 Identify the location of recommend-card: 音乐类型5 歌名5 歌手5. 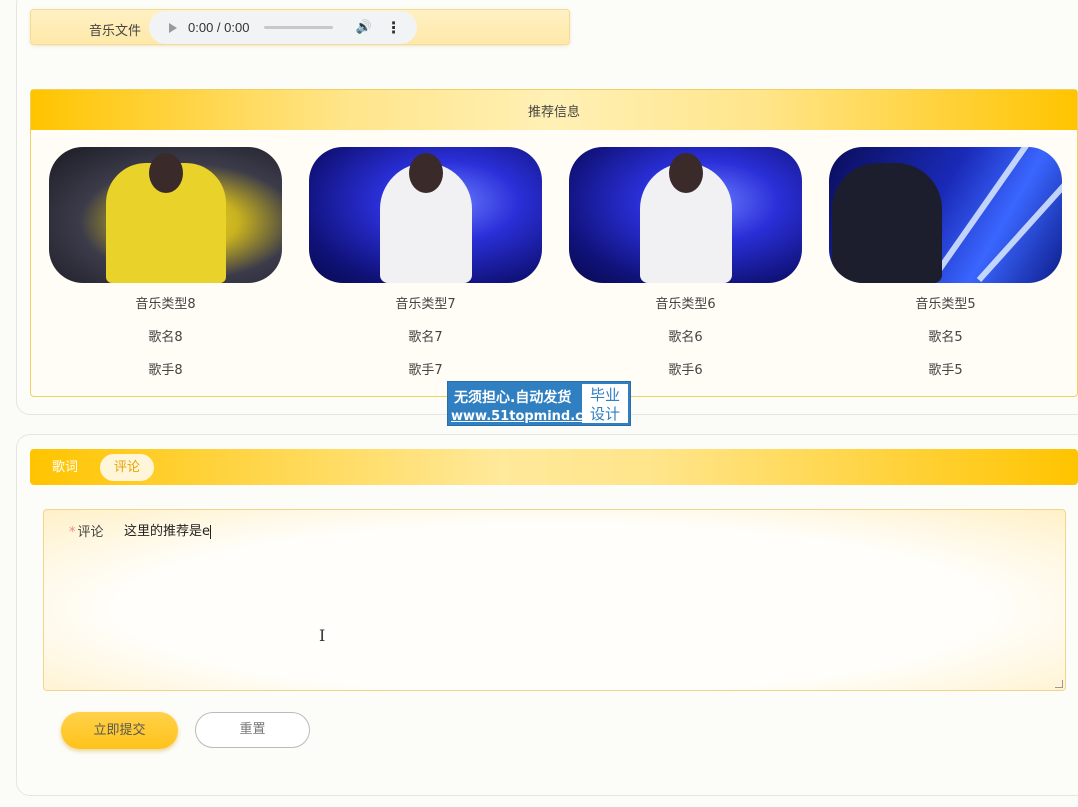
(945, 262).